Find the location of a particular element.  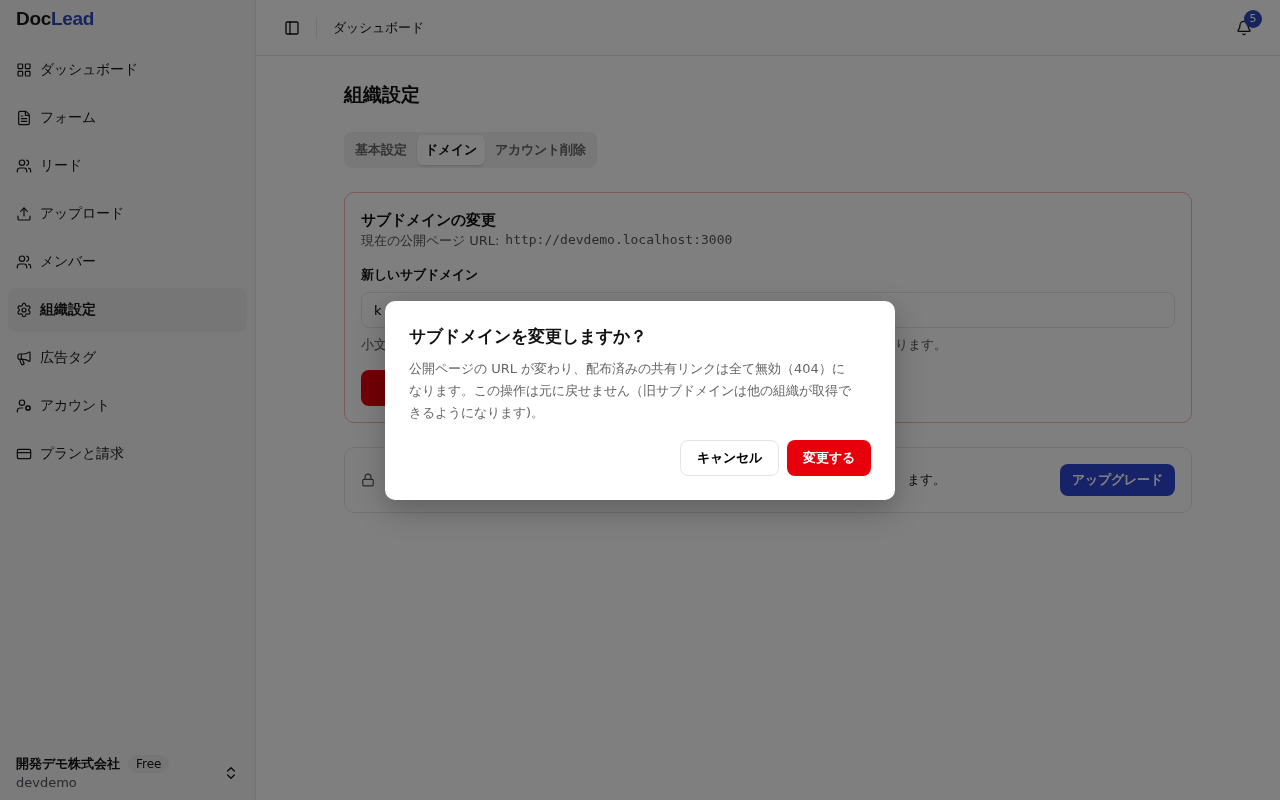

upgrade-text: ます。 is located at coordinates (926, 480).